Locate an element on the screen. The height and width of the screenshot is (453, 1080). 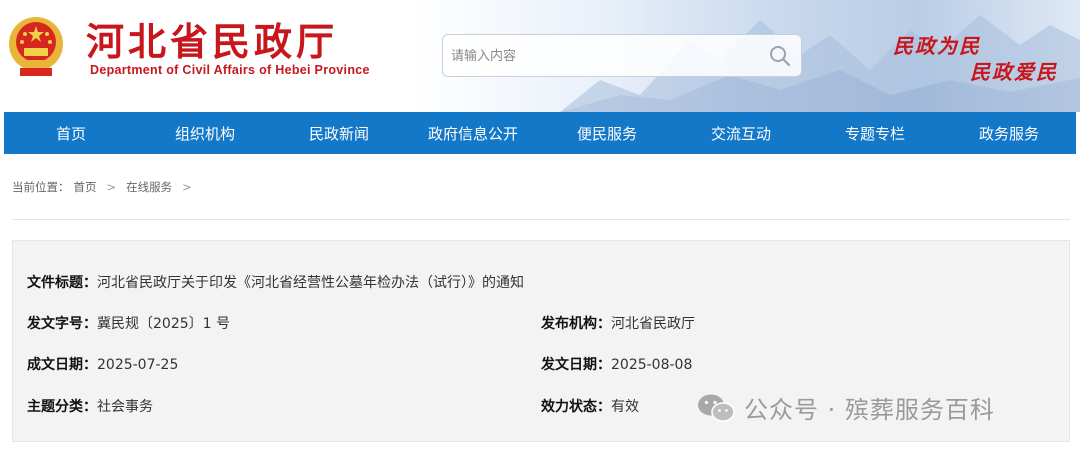
slogan-line2: 民政爱民 is located at coordinates (1014, 72).